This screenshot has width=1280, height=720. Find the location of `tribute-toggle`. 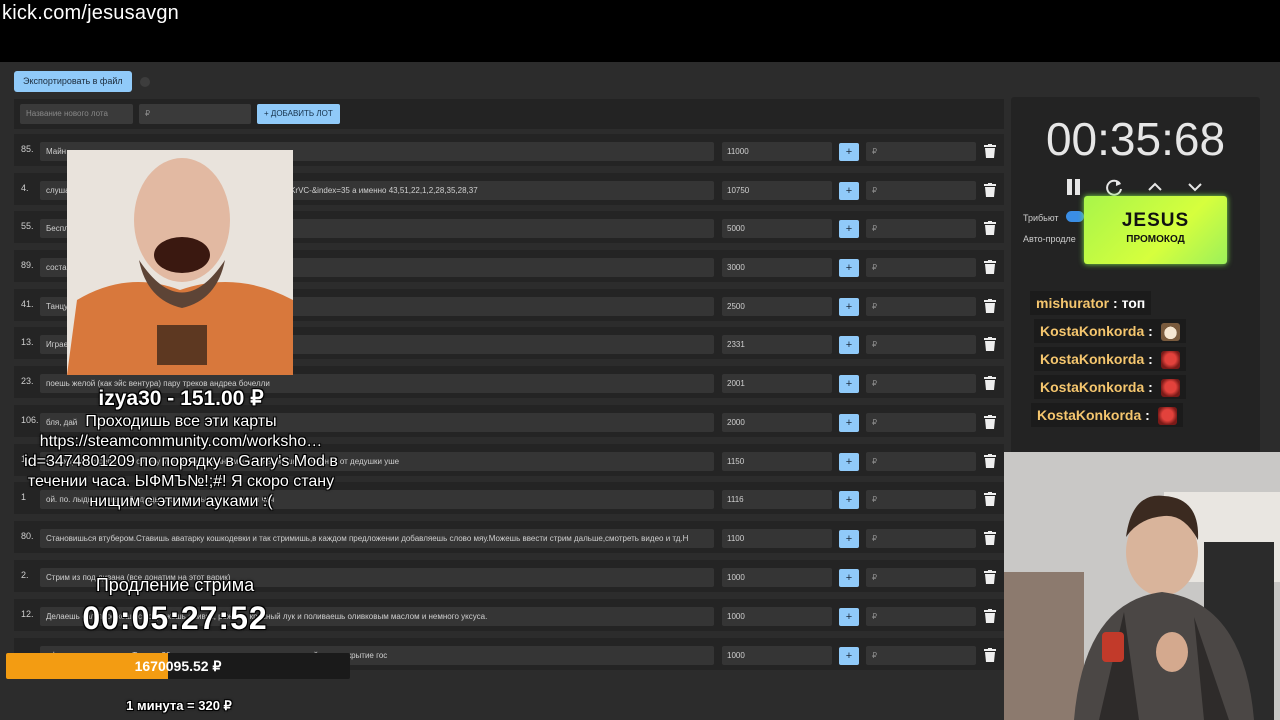

tribute-toggle is located at coordinates (1075, 216).